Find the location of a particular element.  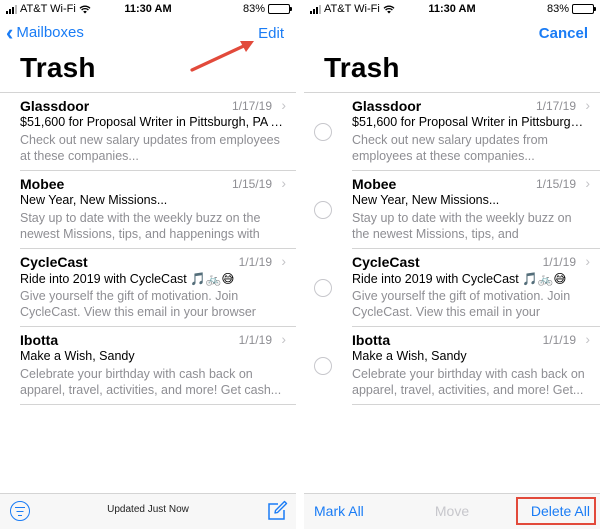

back-button: ‹ Mailboxes is located at coordinates (45, 32).